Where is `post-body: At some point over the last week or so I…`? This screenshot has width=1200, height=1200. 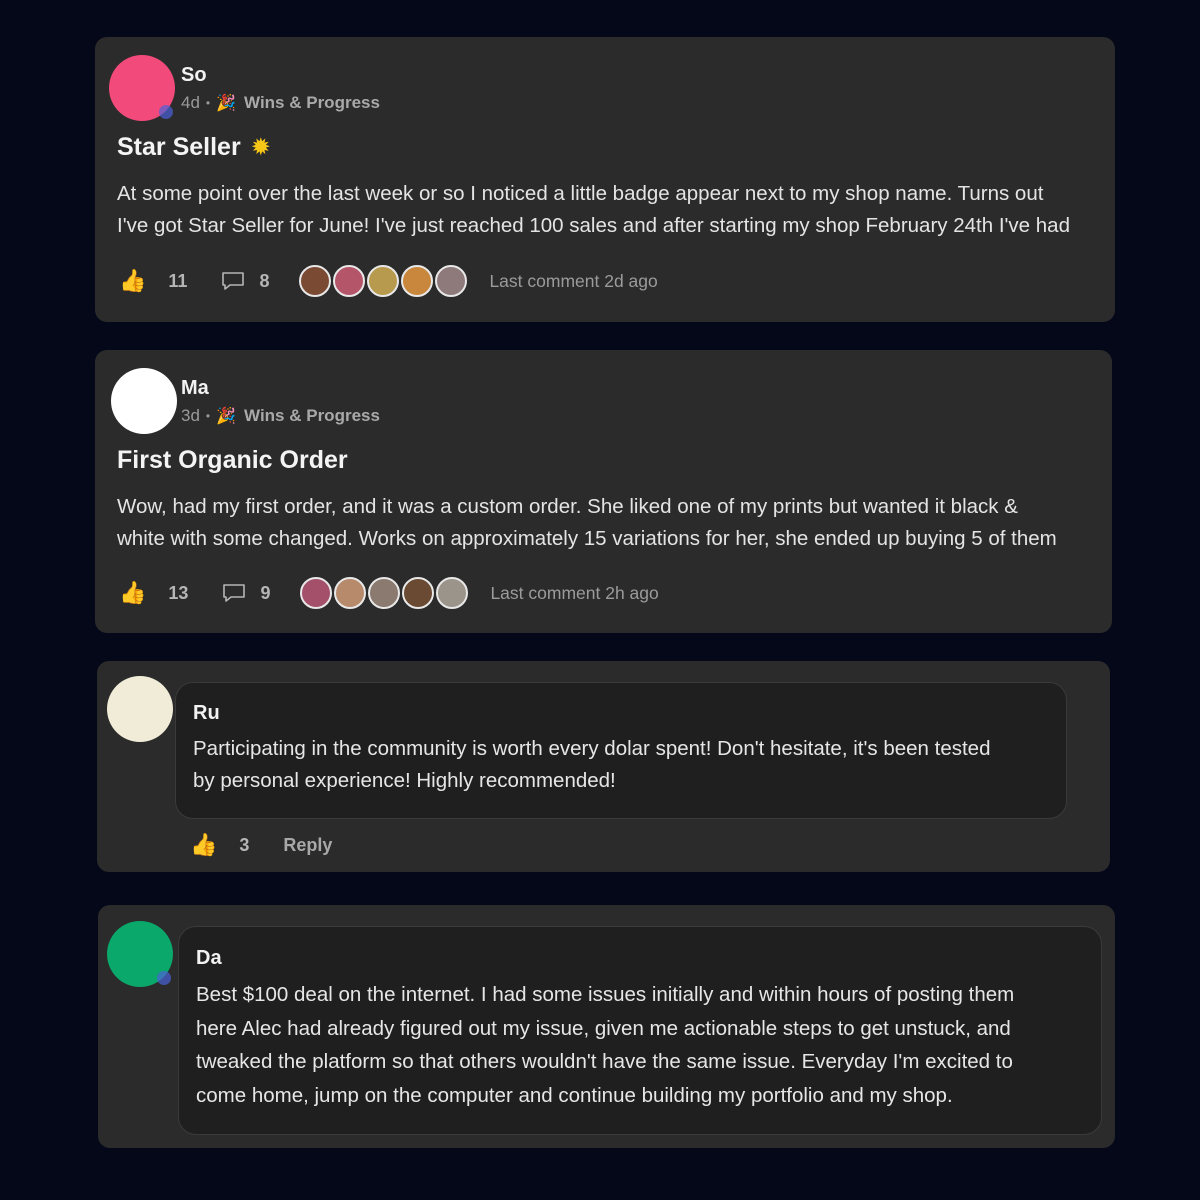
post-body: At some point over the last week or so I… is located at coordinates (612, 210).